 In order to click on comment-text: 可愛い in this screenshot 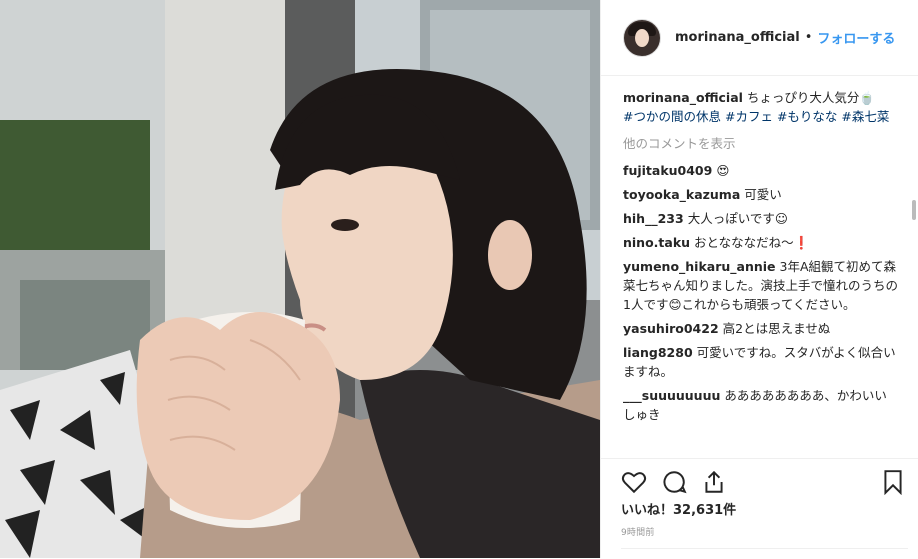, I will do `click(763, 194)`.